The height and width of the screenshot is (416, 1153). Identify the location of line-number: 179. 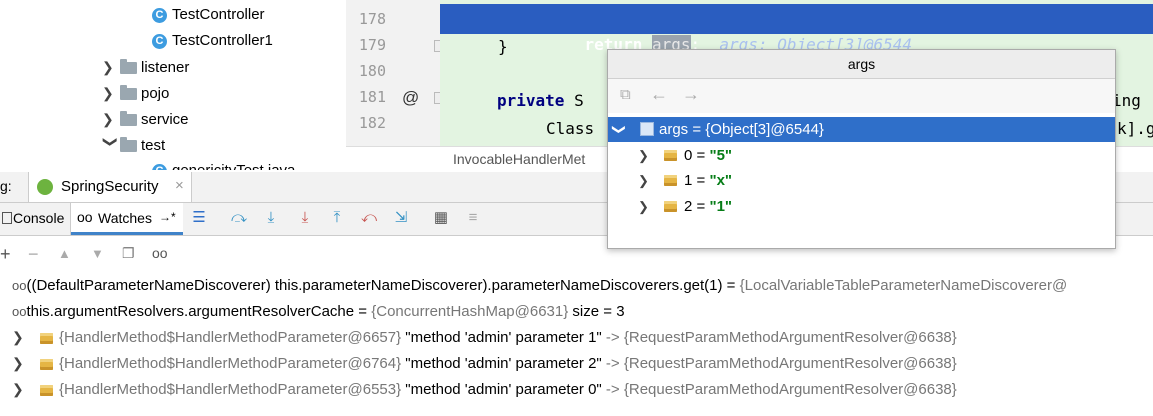
(372, 45).